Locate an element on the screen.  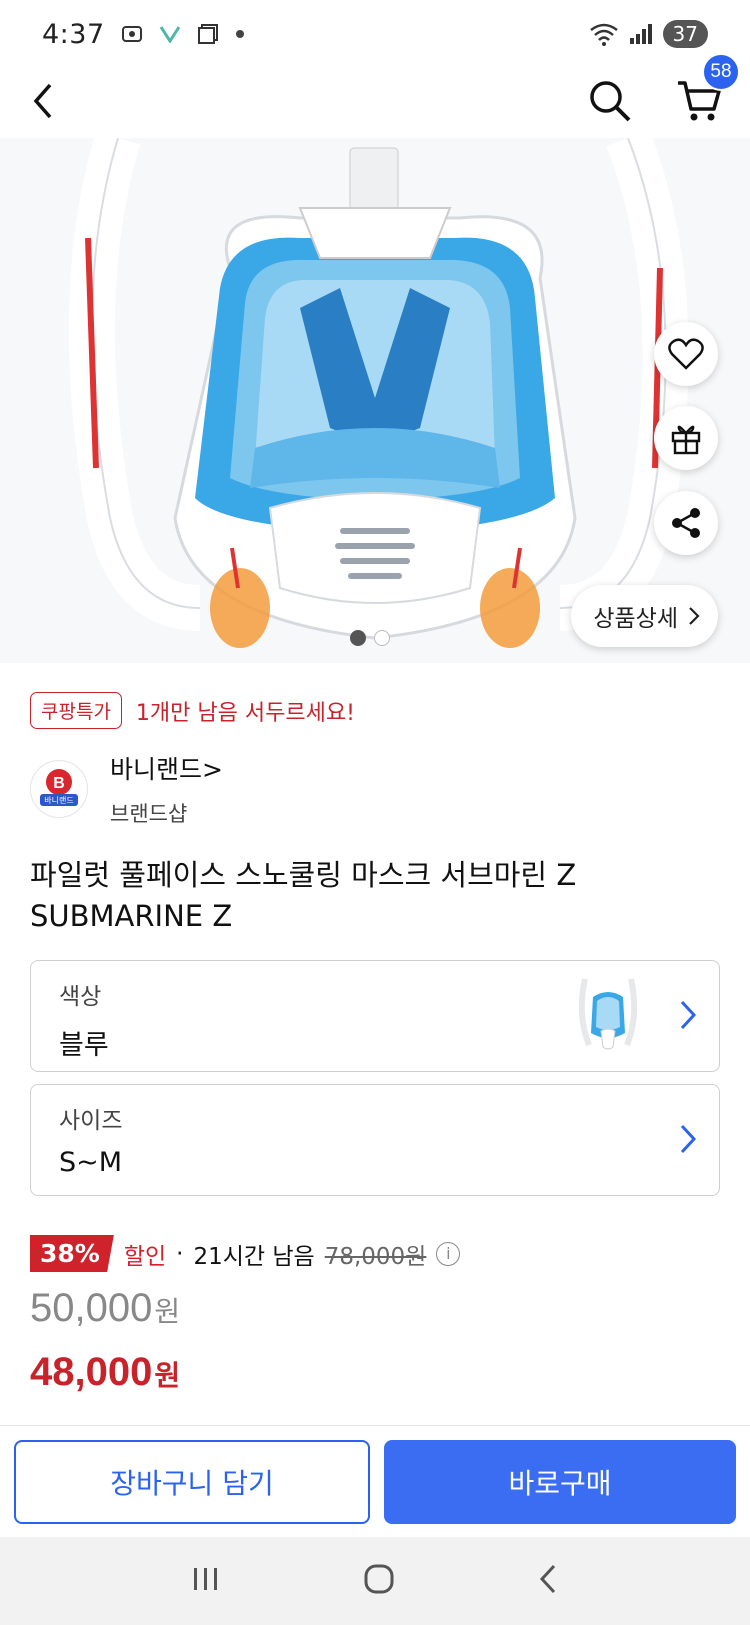
v-app-icon is located at coordinates (170, 34).